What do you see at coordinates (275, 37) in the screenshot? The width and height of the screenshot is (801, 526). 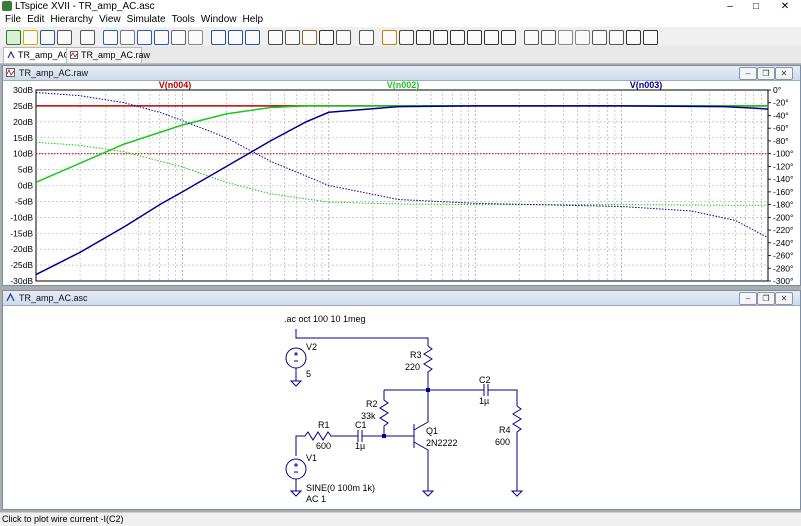 I see `cut-icon` at bounding box center [275, 37].